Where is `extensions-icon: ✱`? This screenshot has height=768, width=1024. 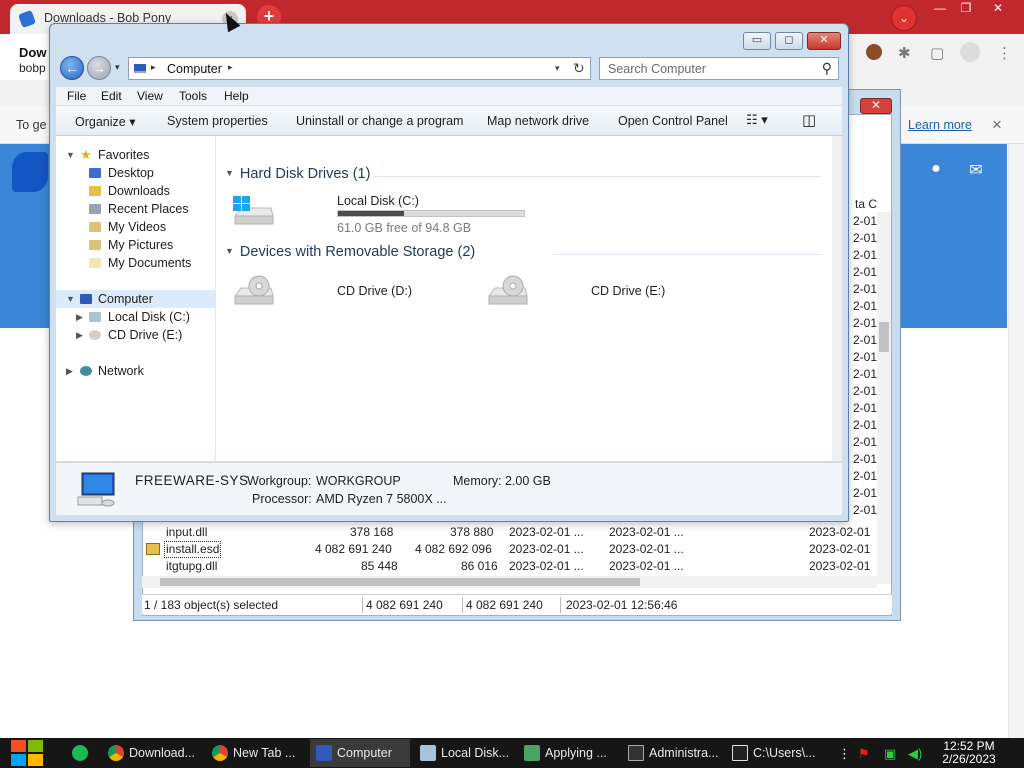
extensions-icon: ✱ is located at coordinates (904, 53).